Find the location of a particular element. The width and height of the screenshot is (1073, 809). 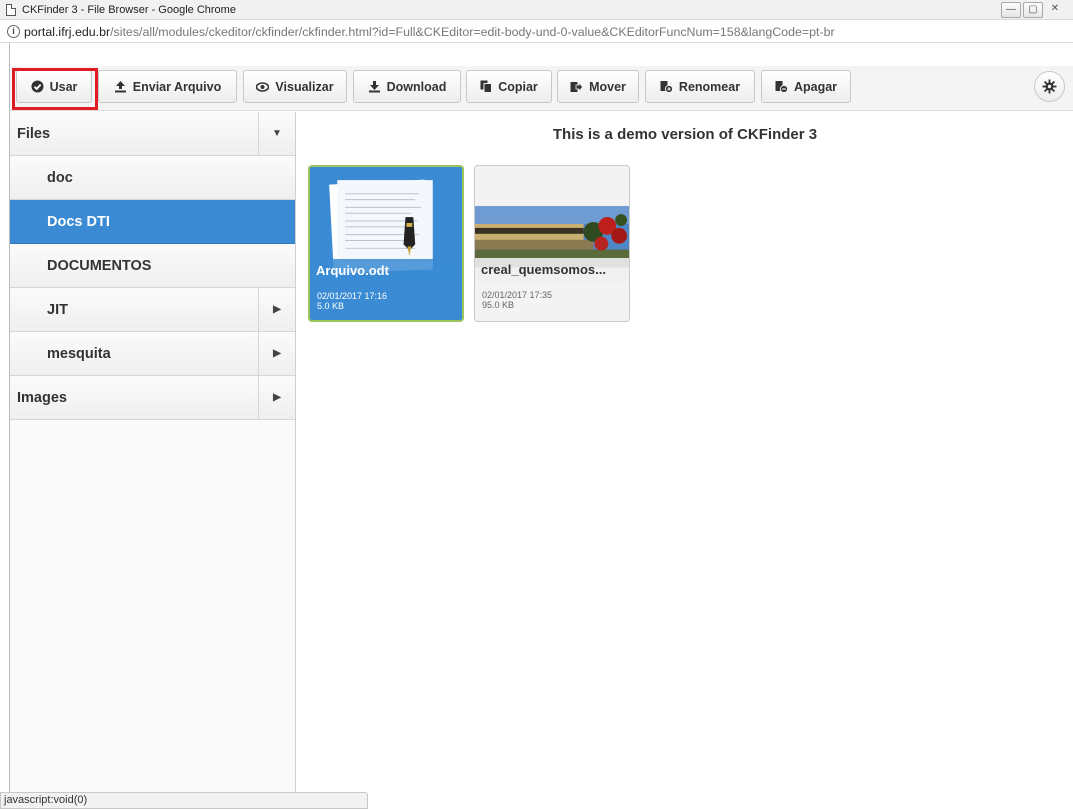

folder-docs-dti-label: Docs DTI is located at coordinates (78, 221).